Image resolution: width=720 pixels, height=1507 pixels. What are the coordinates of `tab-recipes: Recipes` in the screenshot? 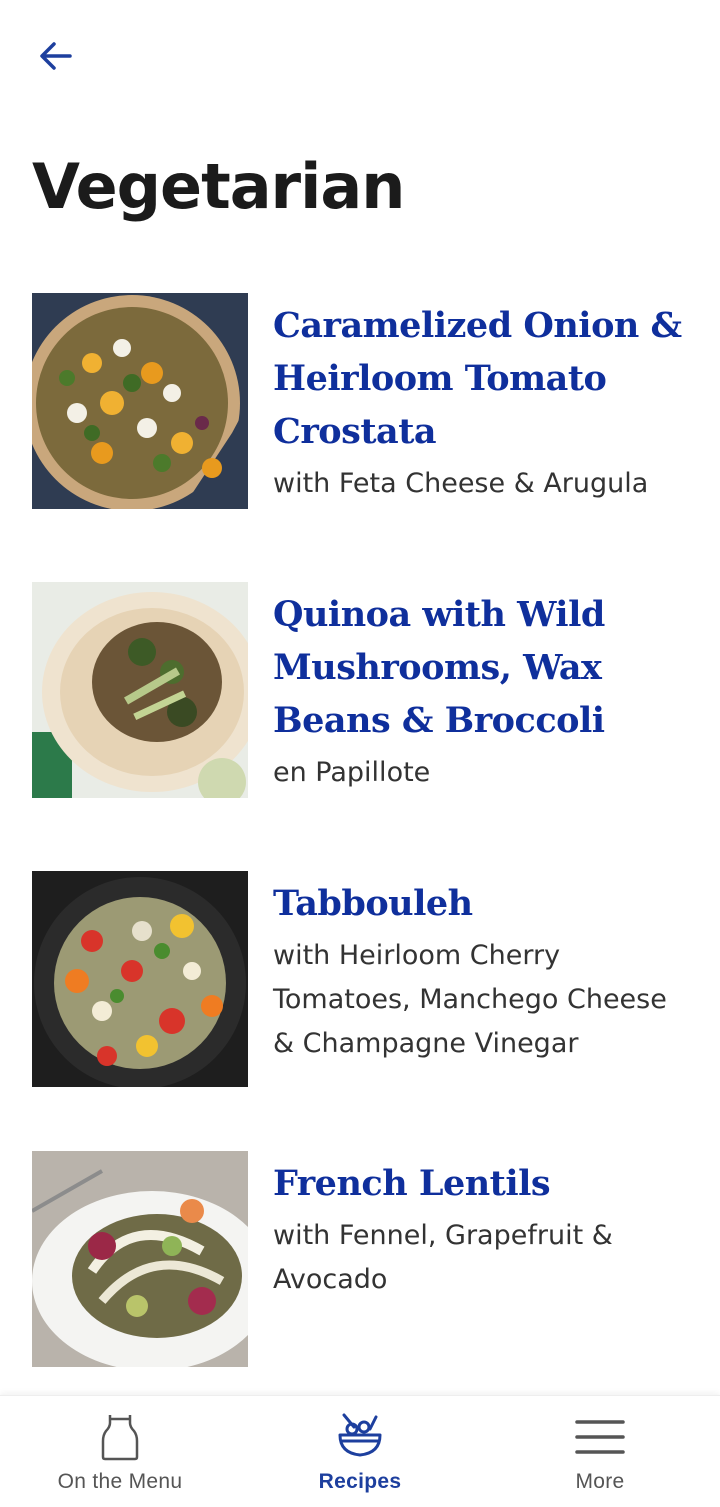 It's located at (360, 1451).